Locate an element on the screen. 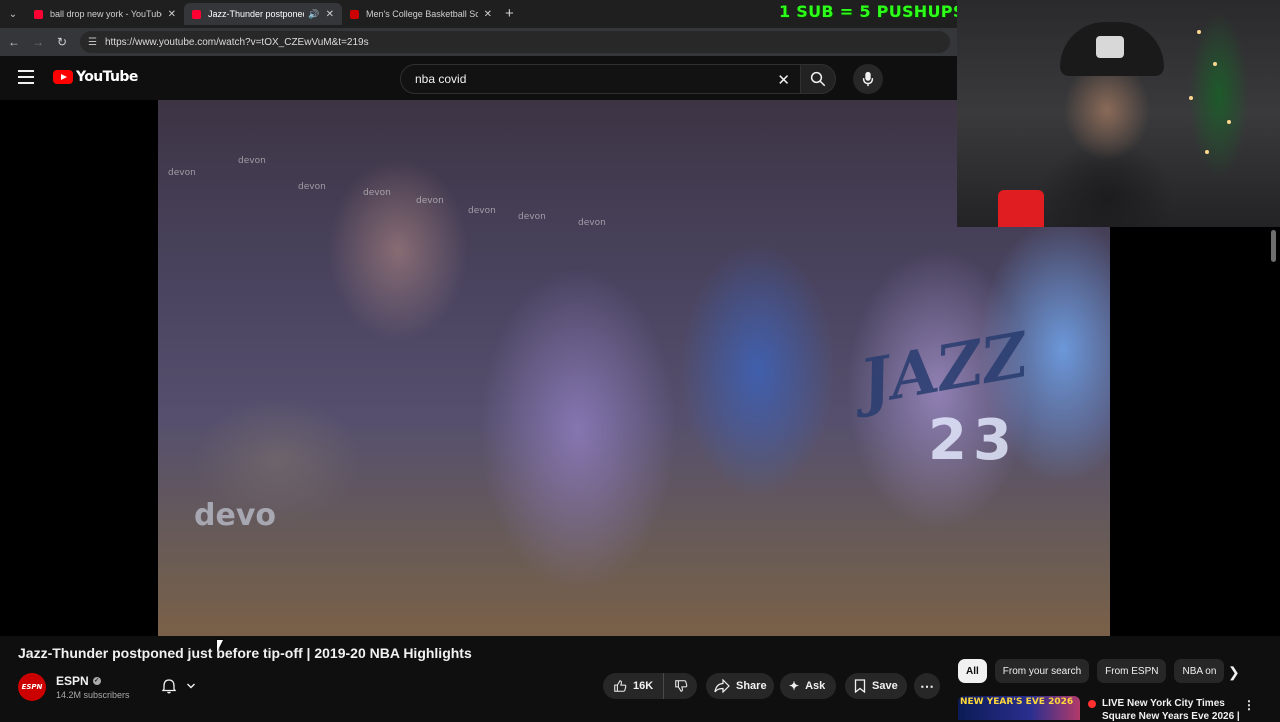  share-button: Share is located at coordinates (740, 686).